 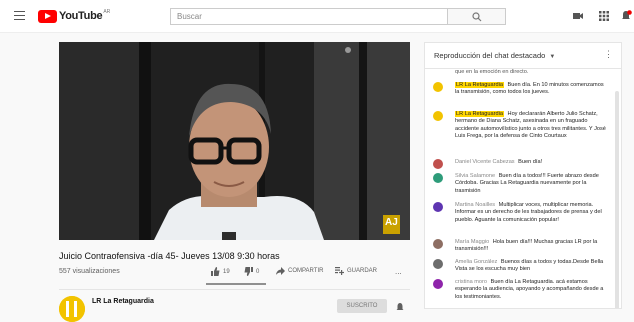 I want to click on logo-country: AR, so click(x=107, y=12).